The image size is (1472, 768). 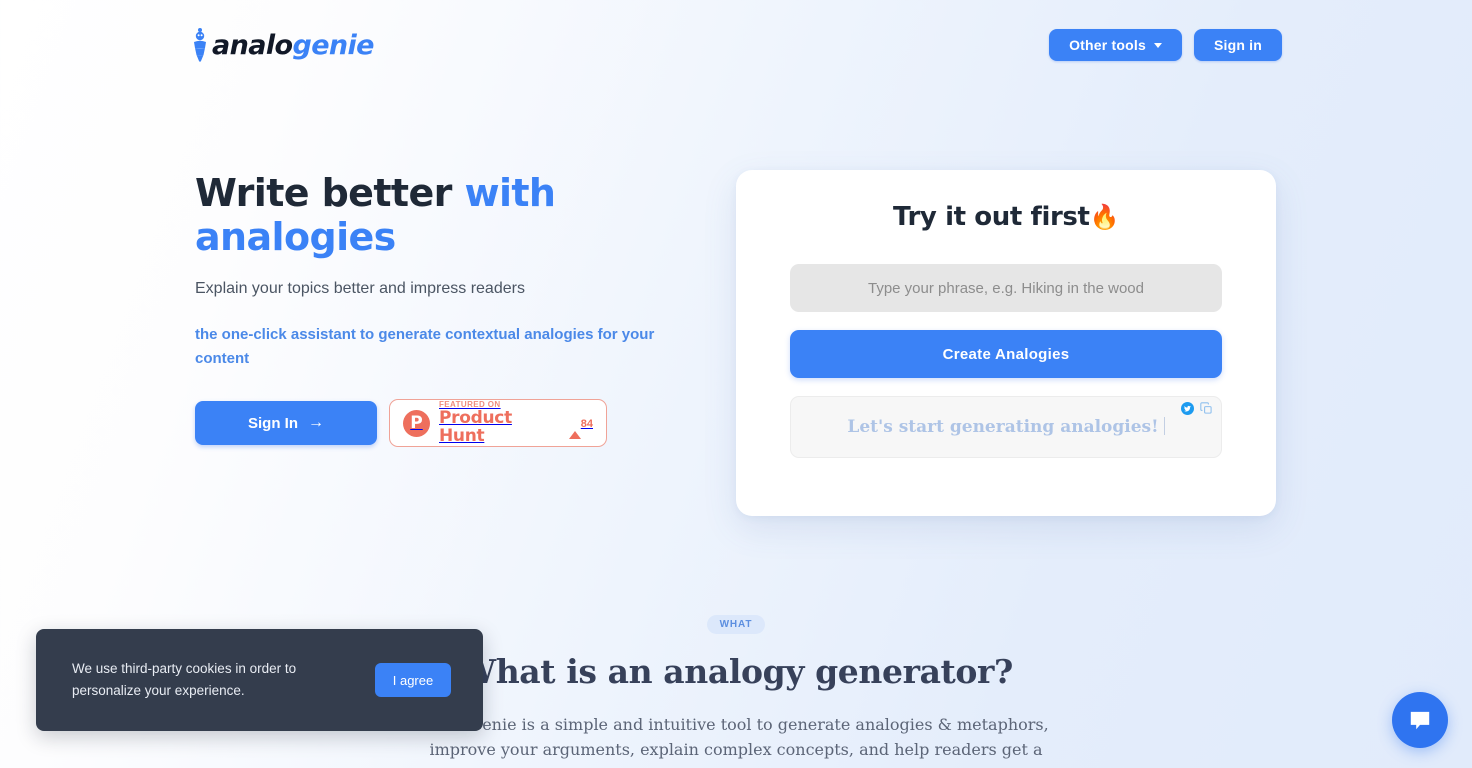 I want to click on genie-icon, so click(x=200, y=45).